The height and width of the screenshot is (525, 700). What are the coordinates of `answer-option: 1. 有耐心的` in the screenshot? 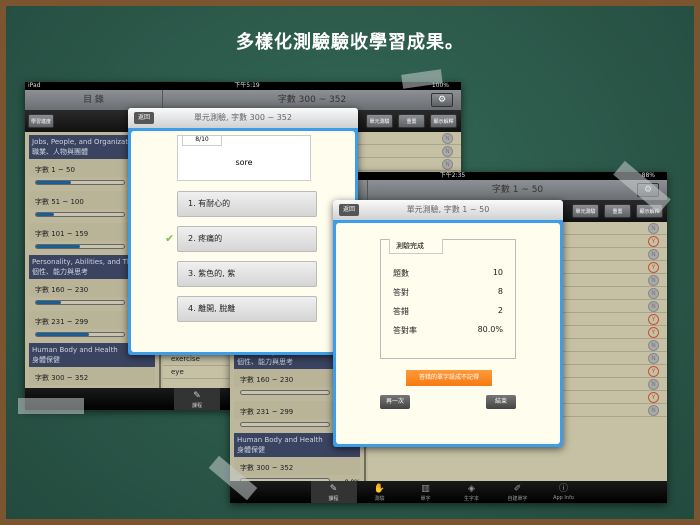 It's located at (247, 204).